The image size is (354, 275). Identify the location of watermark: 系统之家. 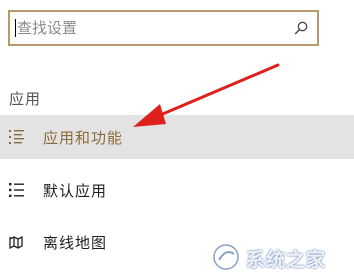
(280, 257).